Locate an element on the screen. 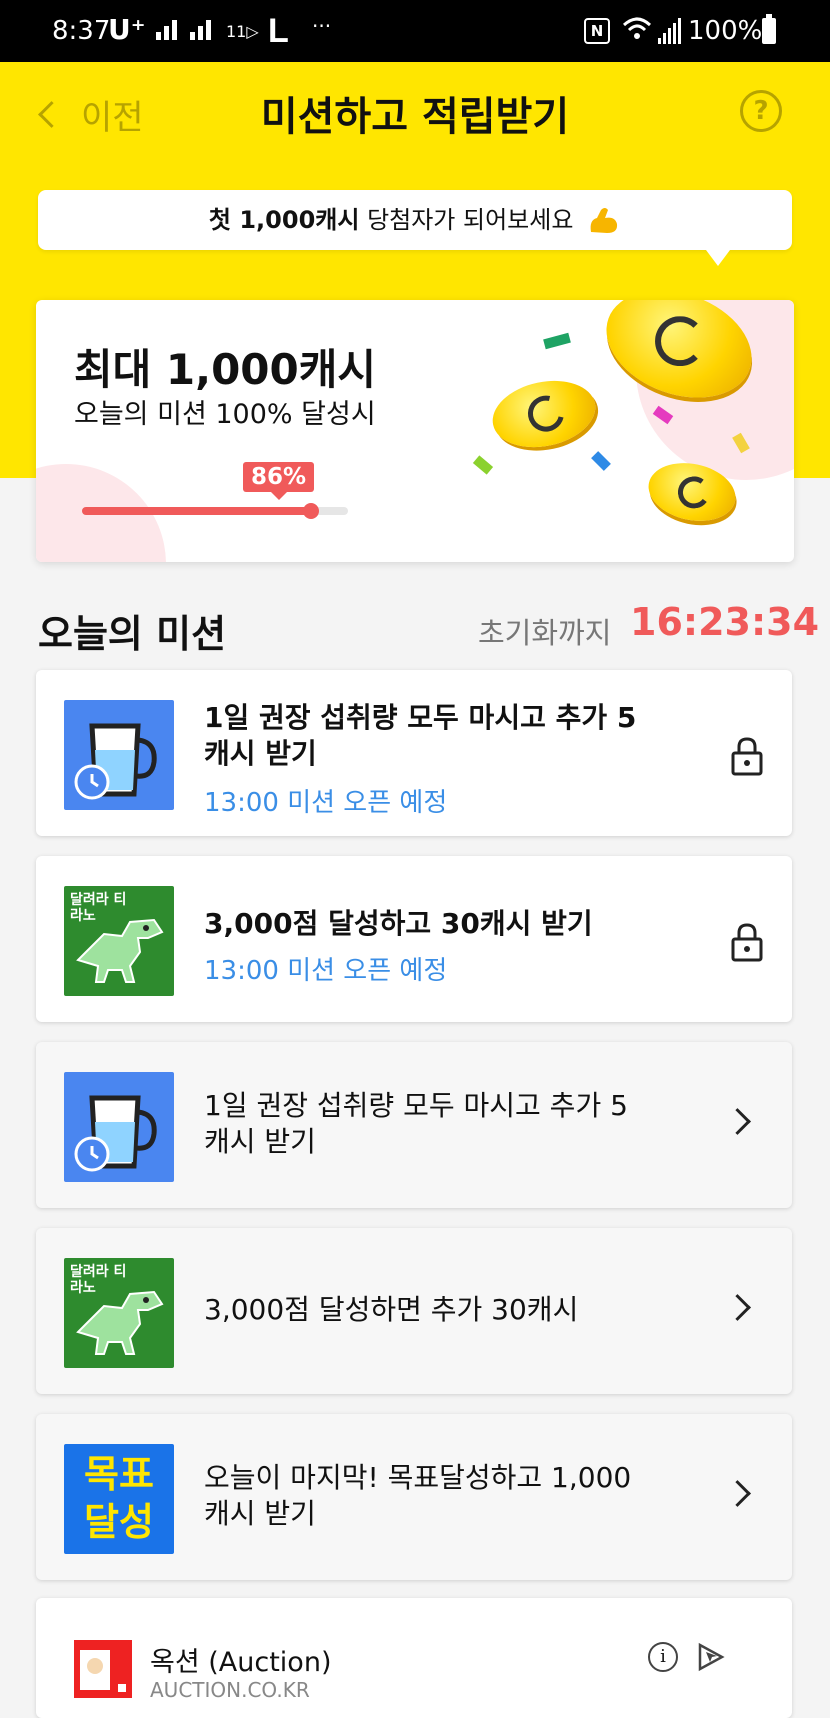  promo-bubble: 첫 1,000캐시 당첨자가 되어보세요 is located at coordinates (415, 220).